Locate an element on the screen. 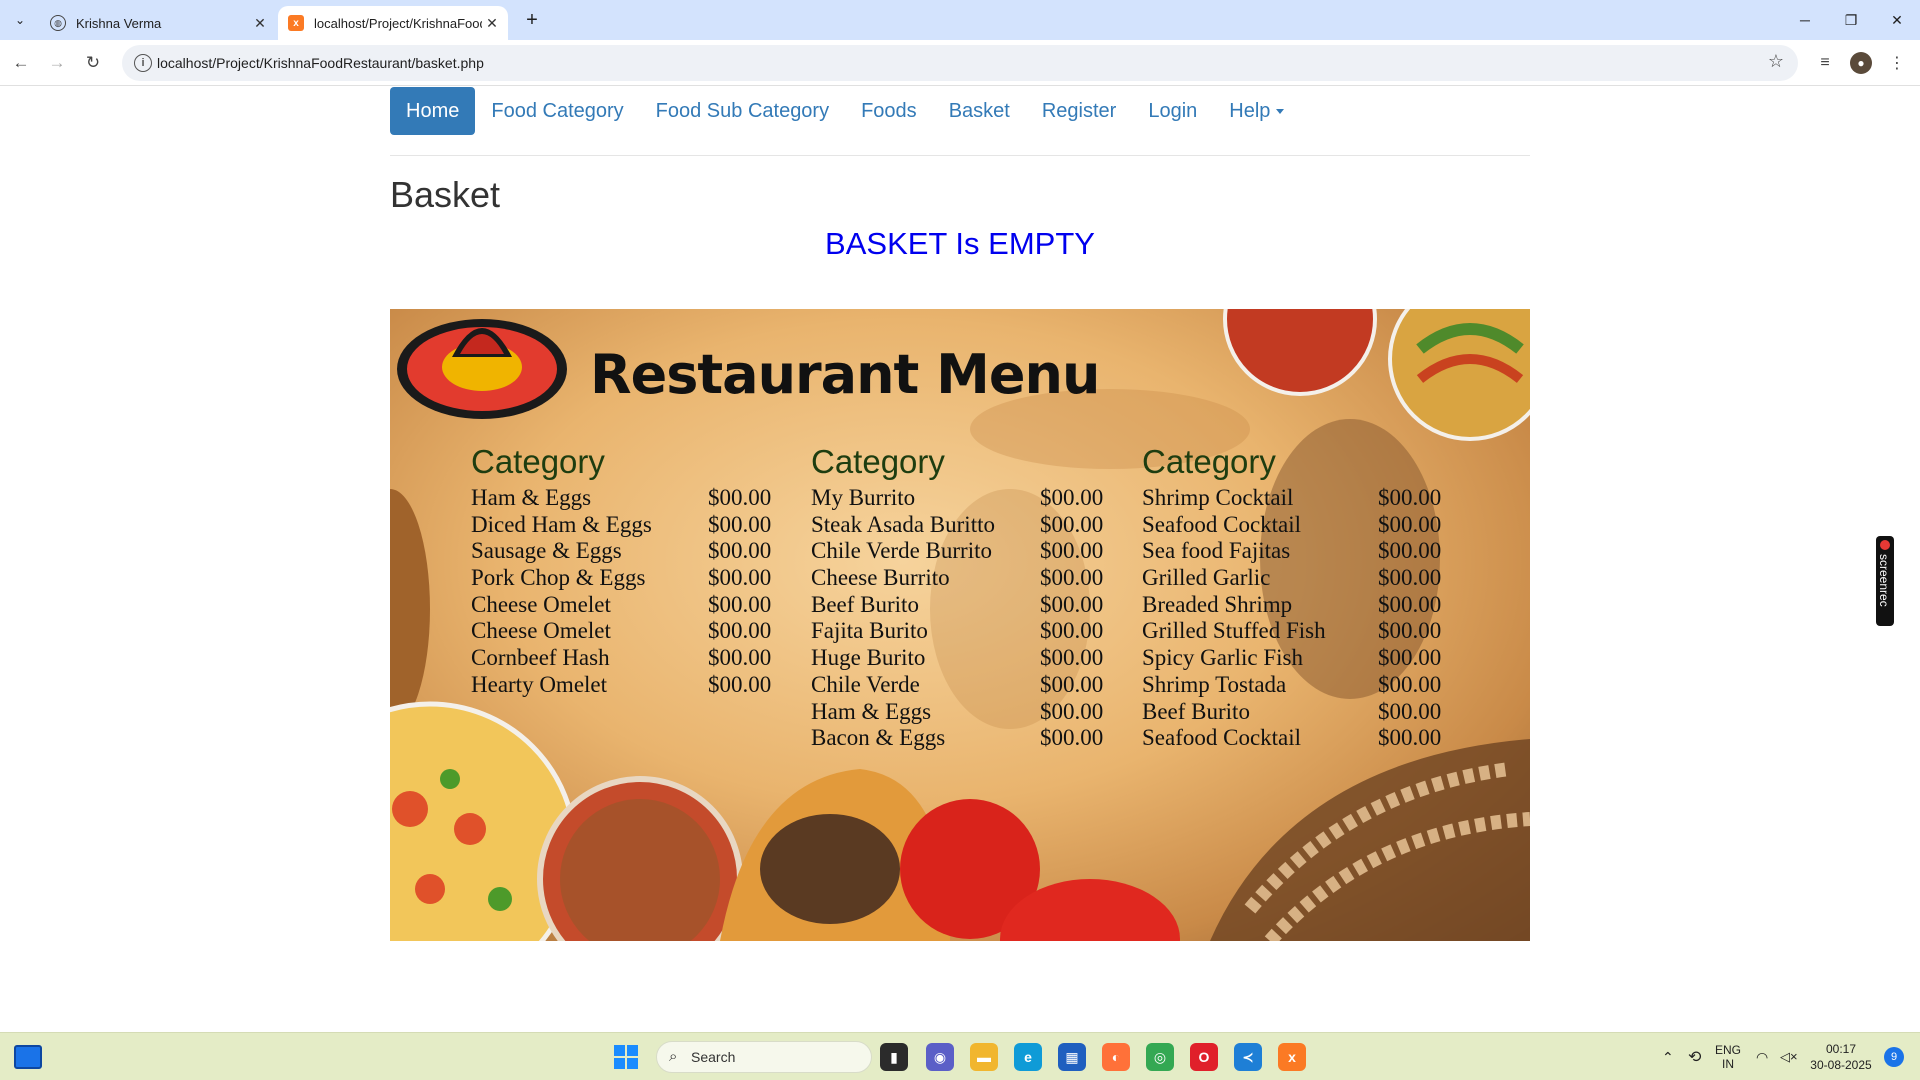 This screenshot has height=1080, width=1920. screenrec-widget: screenrec is located at coordinates (1885, 581).